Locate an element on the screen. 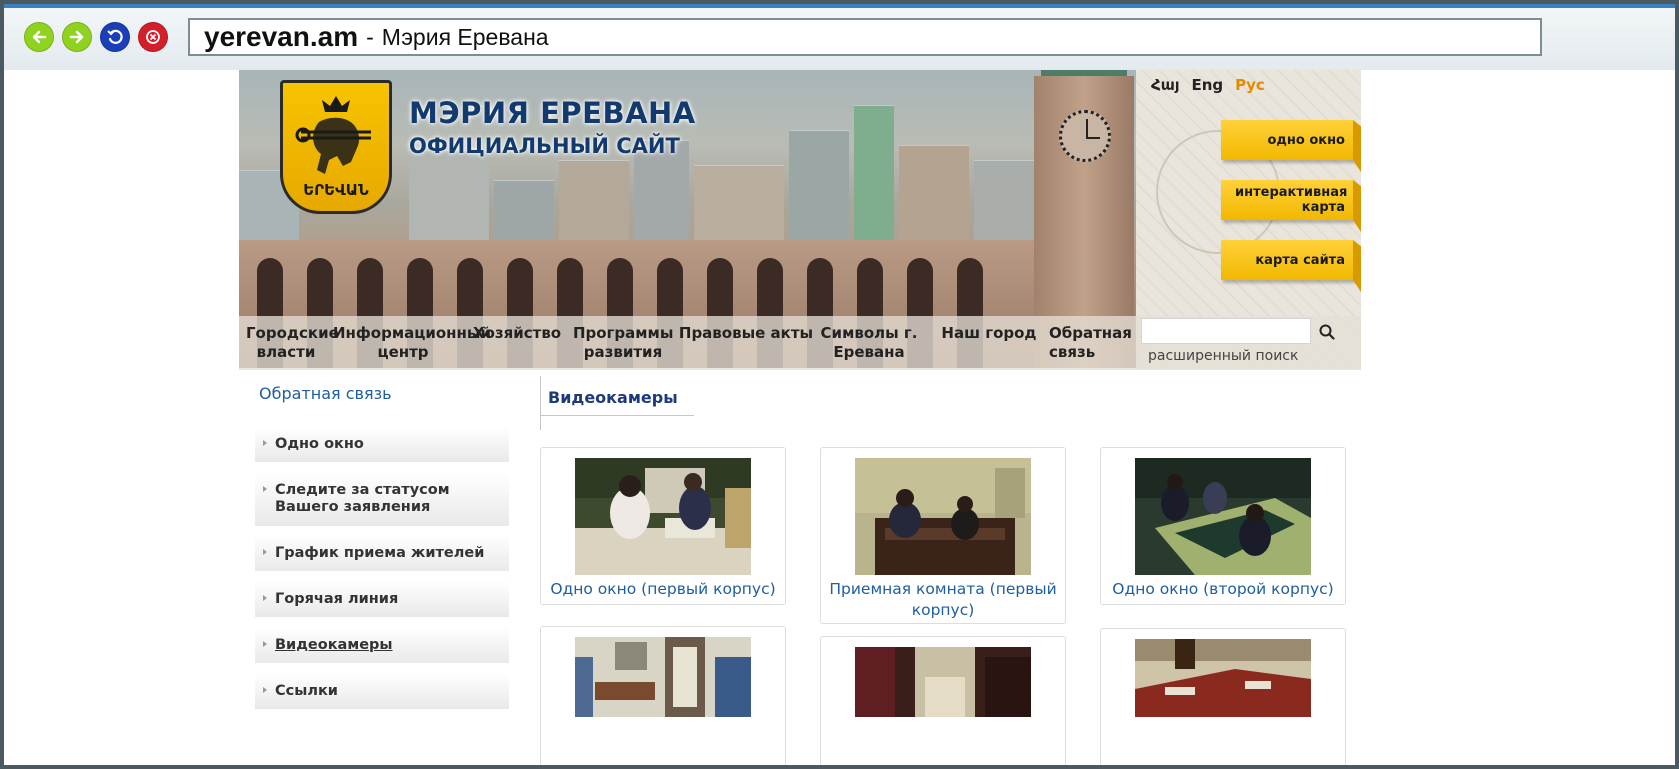 This screenshot has width=1679, height=769. sidebar-item-label: Ссылки is located at coordinates (306, 691).